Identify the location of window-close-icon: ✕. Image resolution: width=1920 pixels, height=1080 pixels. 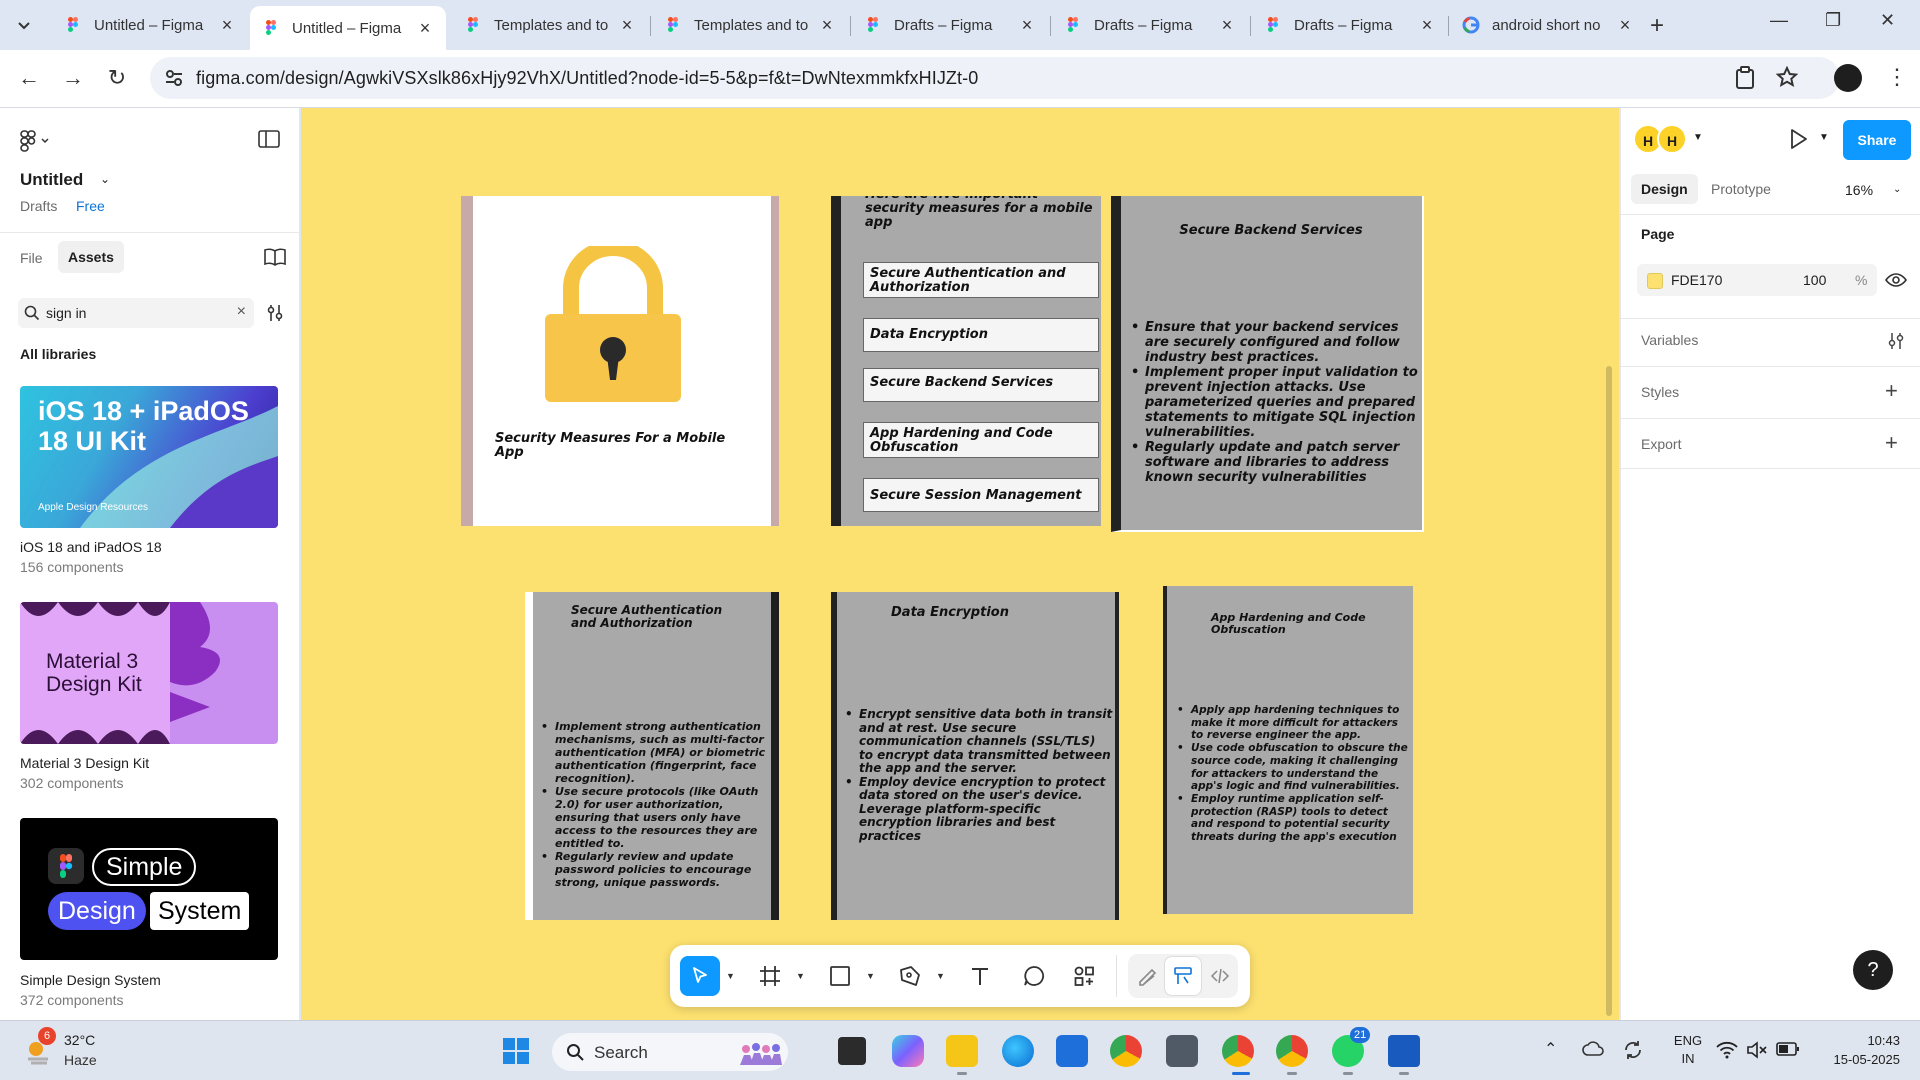
(1887, 20).